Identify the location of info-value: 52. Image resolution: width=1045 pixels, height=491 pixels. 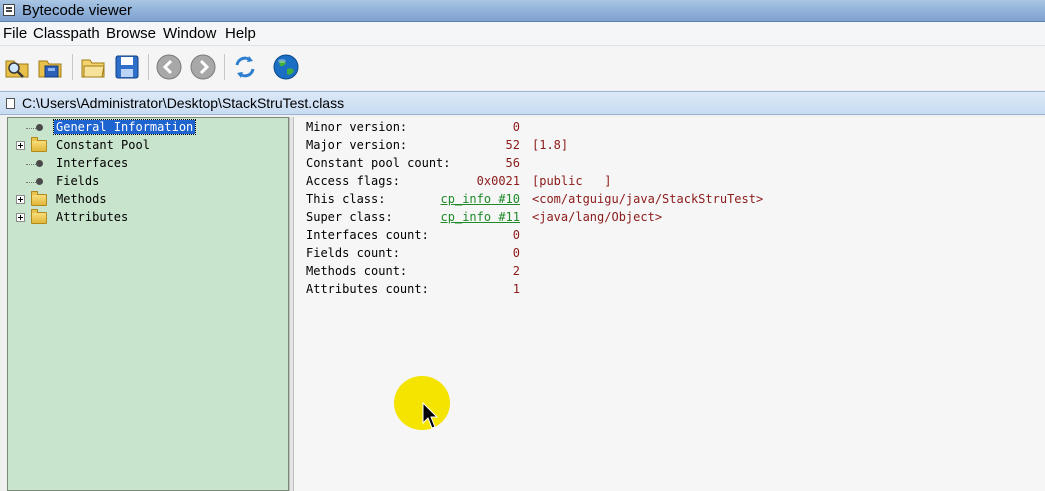
(512, 145).